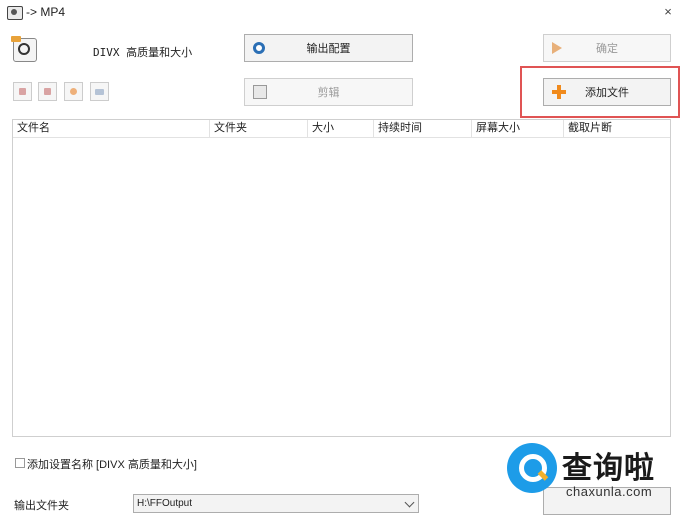 The width and height of the screenshot is (682, 526). I want to click on image-icon, so click(99, 91).